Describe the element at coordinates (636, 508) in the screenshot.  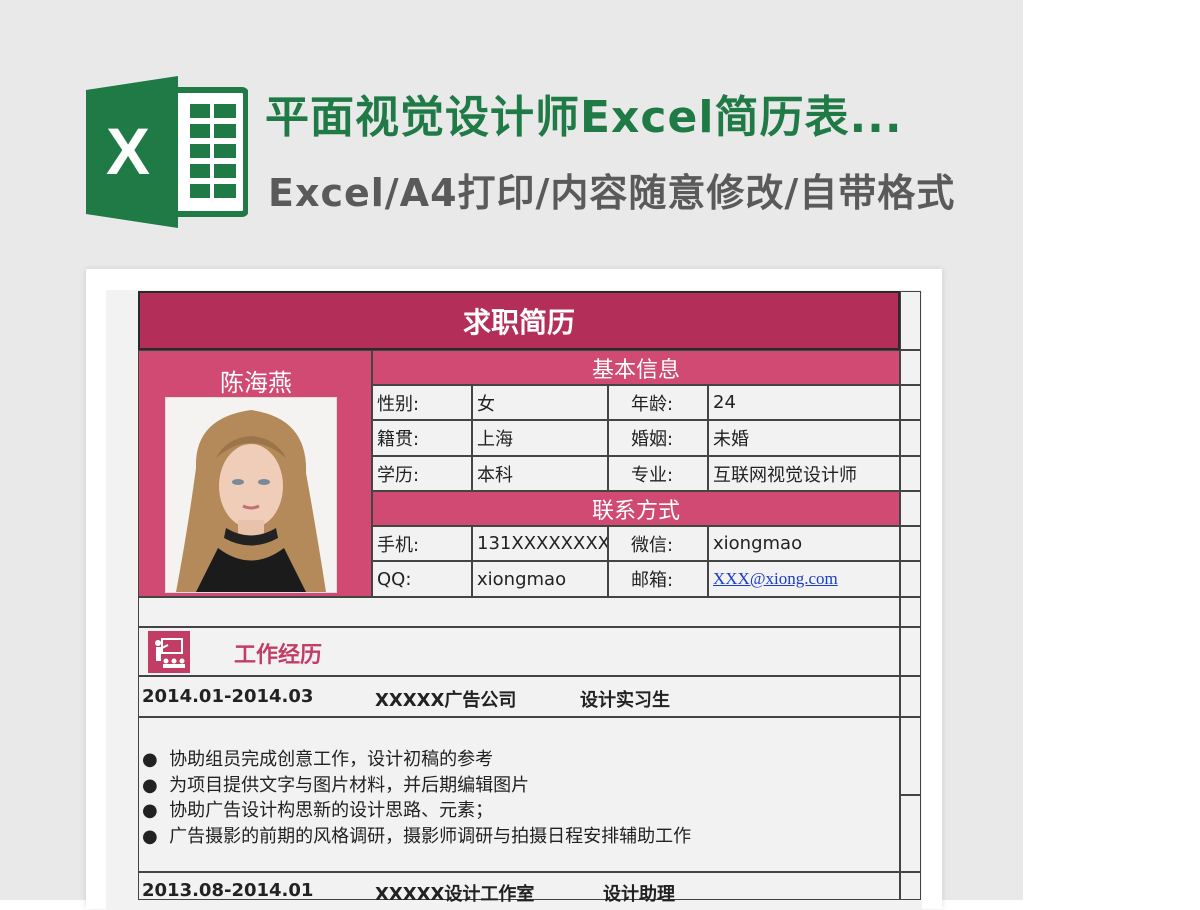
I see `contact-header: 联系方式` at that location.